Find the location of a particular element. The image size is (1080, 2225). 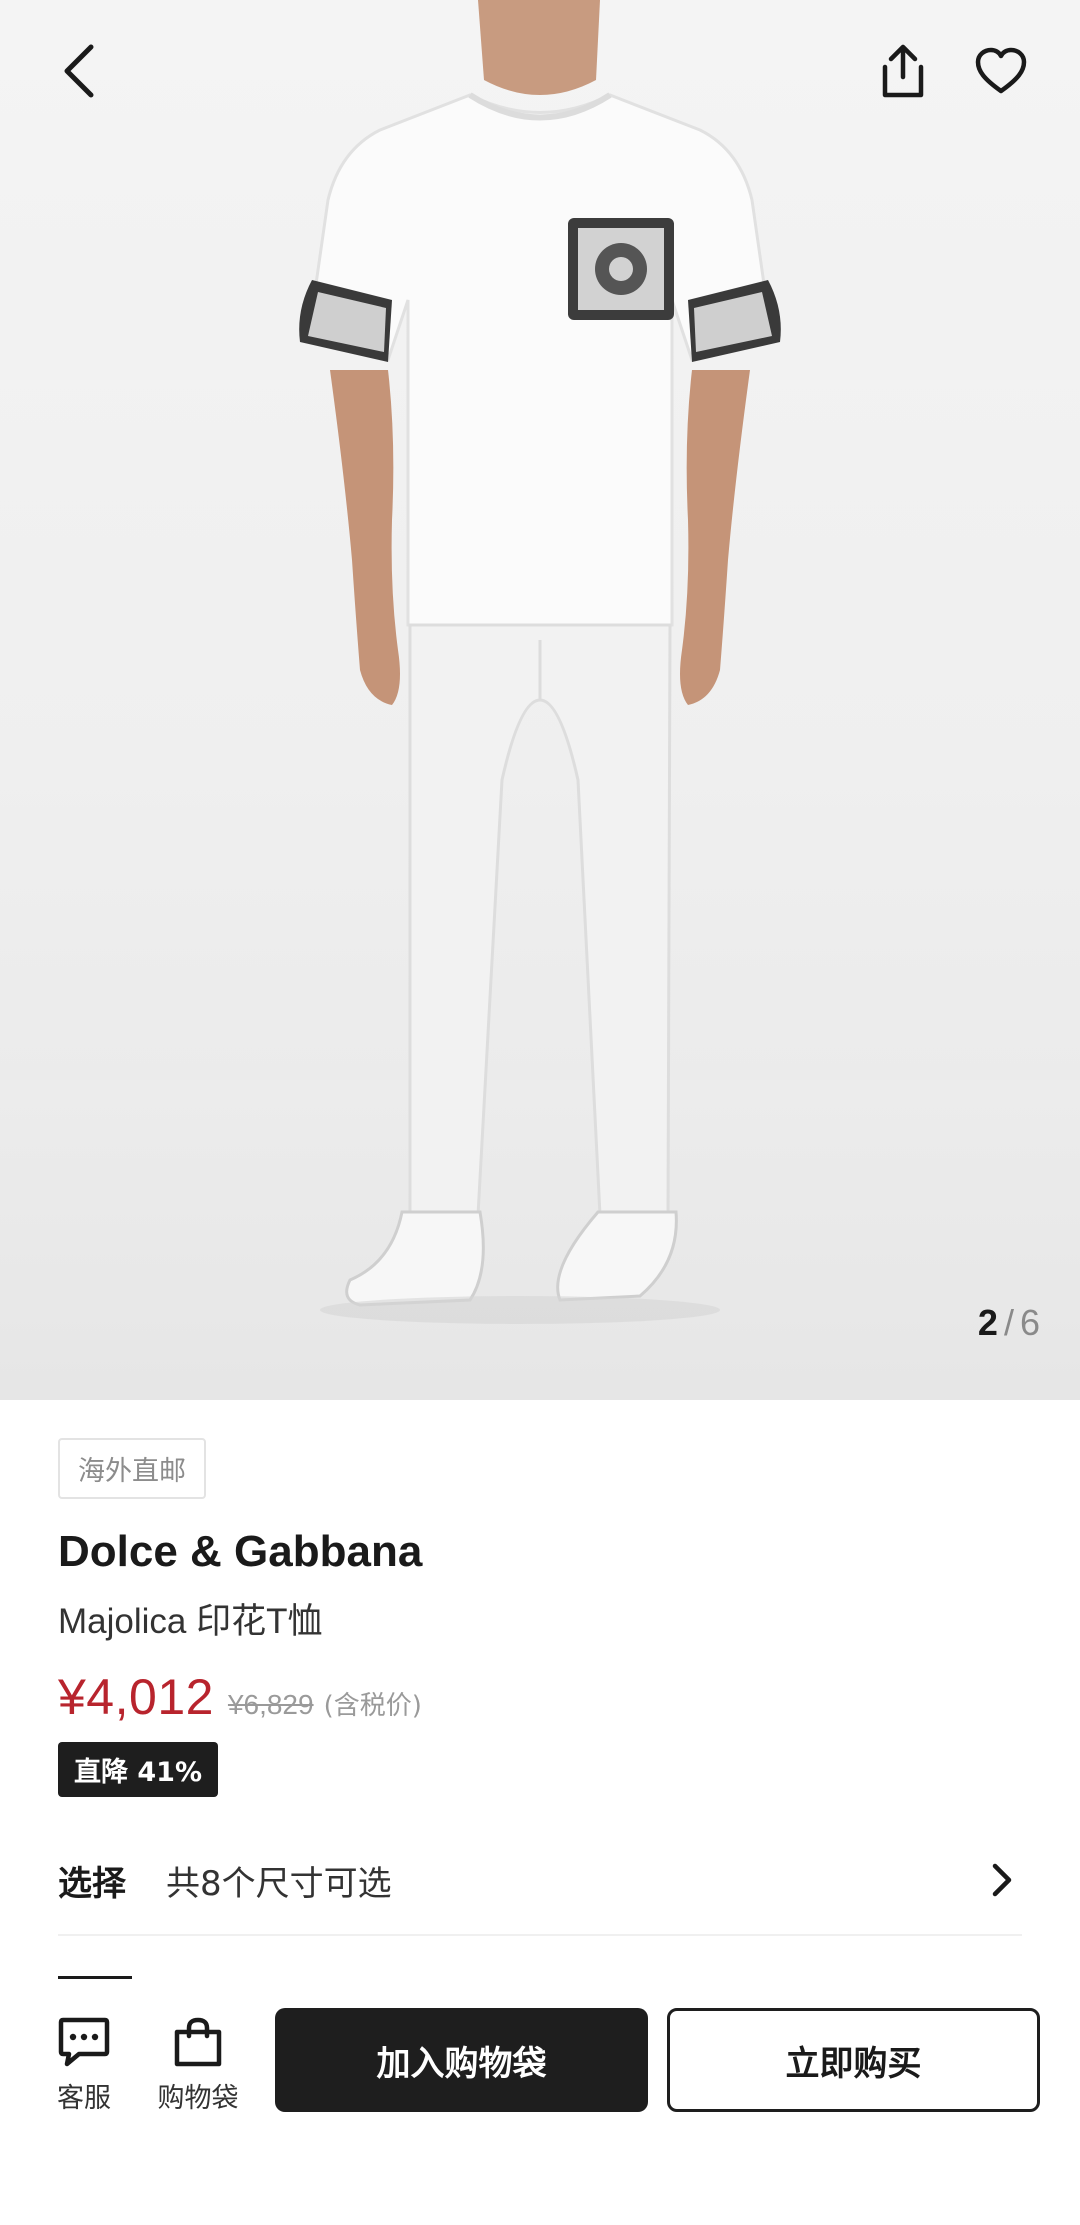

tax-note: (含税价) is located at coordinates (372, 1706).